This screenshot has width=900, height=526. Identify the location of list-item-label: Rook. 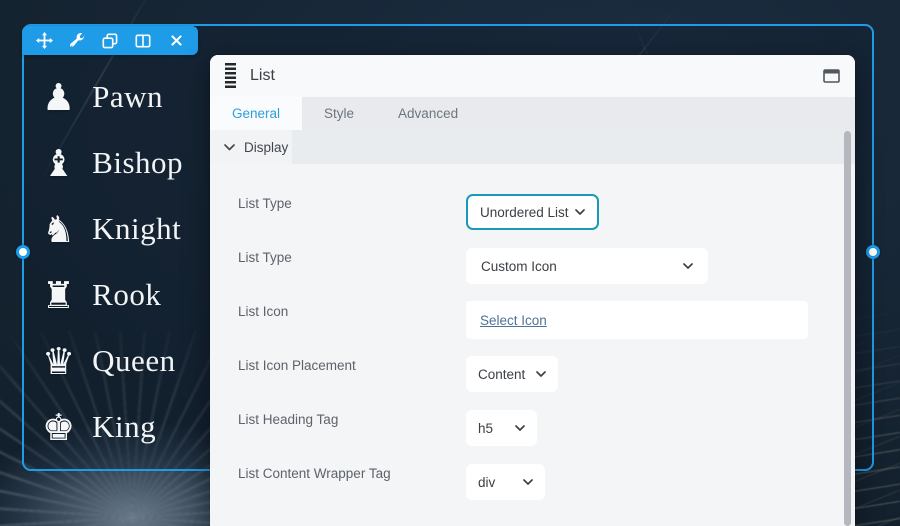
(127, 294).